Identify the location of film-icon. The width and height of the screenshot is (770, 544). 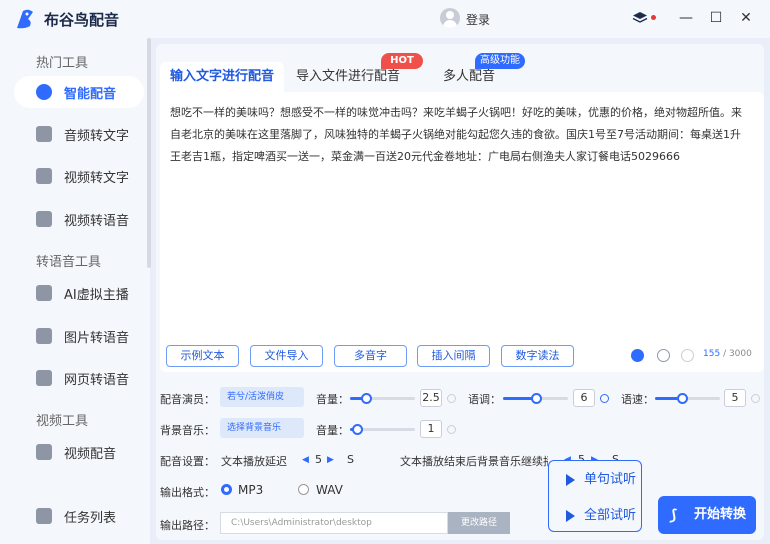
(44, 452).